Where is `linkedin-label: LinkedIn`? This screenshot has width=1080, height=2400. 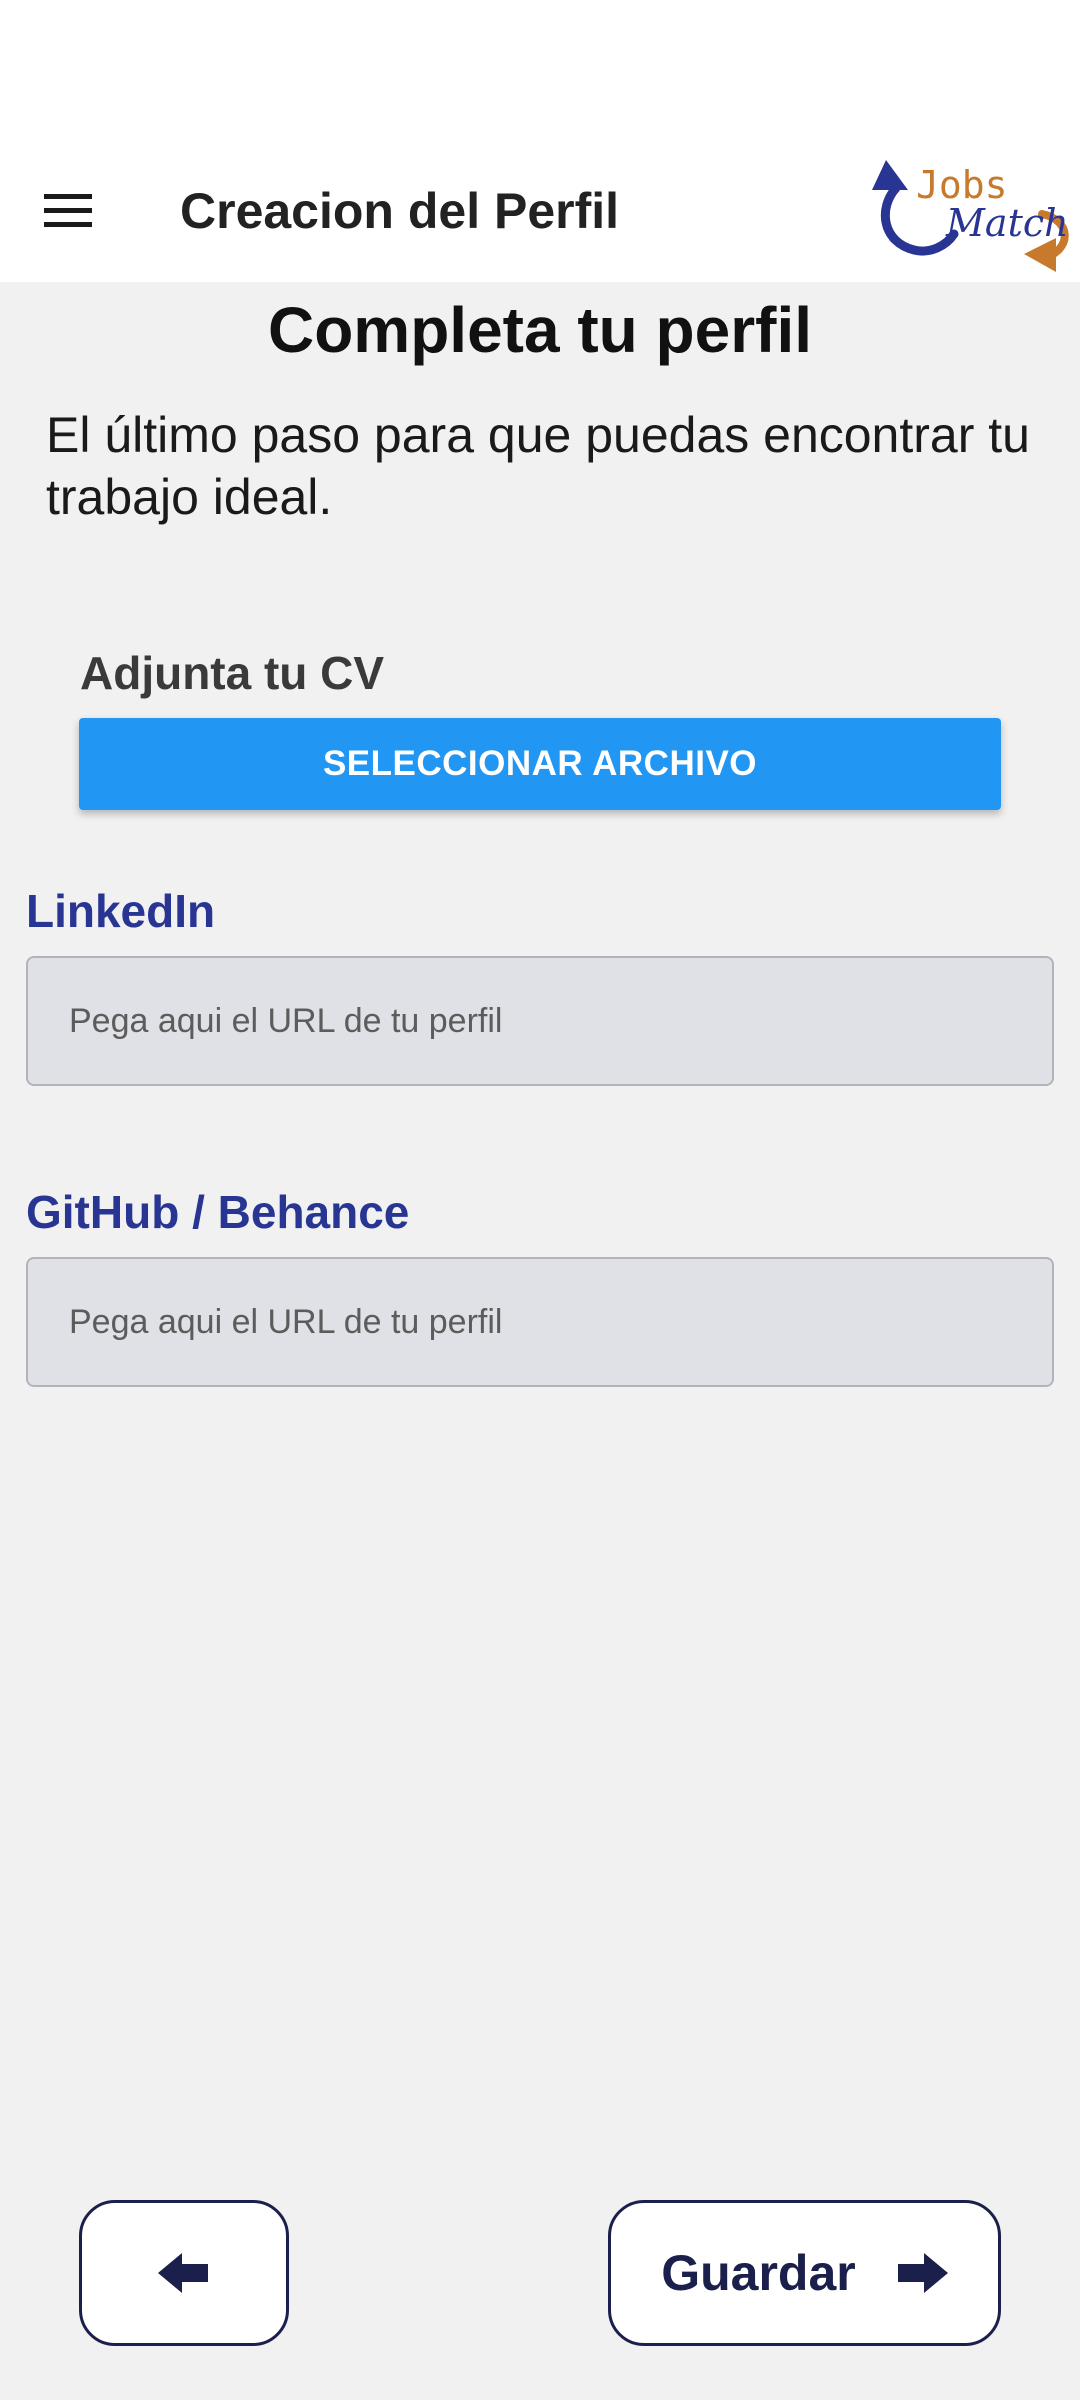
linkedin-label: LinkedIn is located at coordinates (121, 911).